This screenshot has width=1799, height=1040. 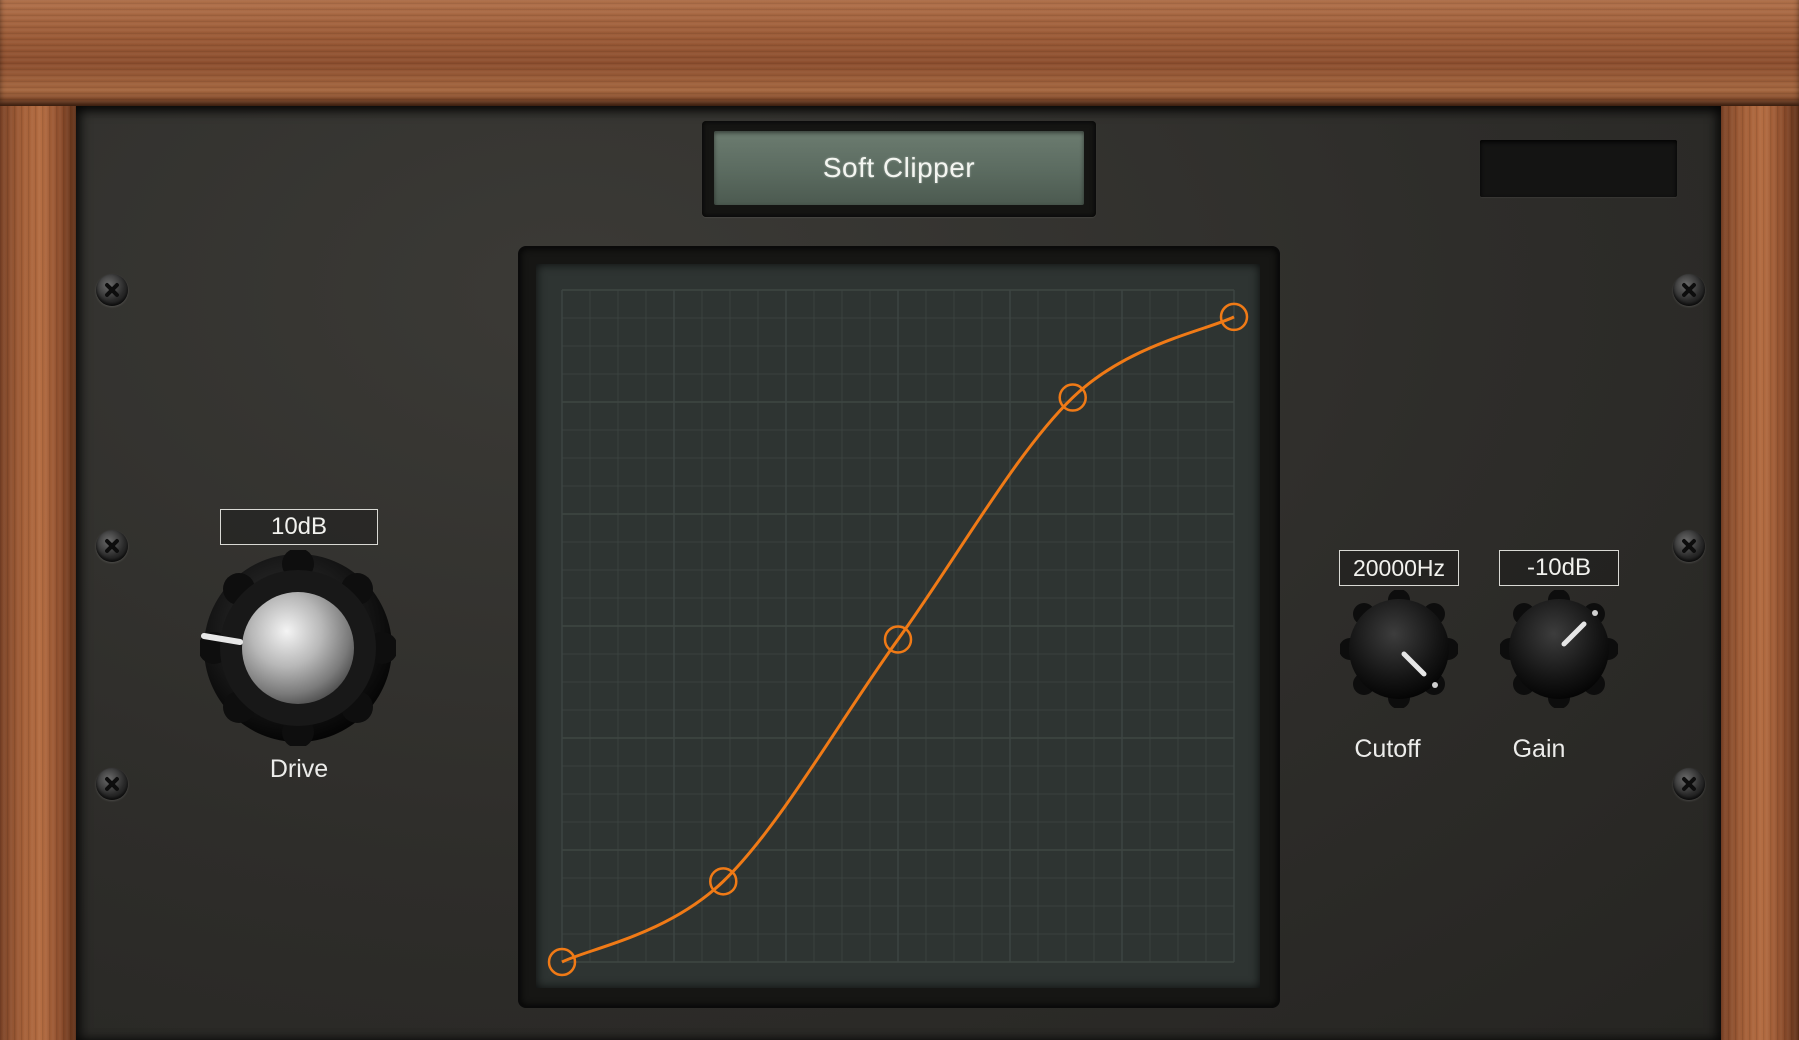 What do you see at coordinates (899, 53) in the screenshot?
I see `wood-top-trim` at bounding box center [899, 53].